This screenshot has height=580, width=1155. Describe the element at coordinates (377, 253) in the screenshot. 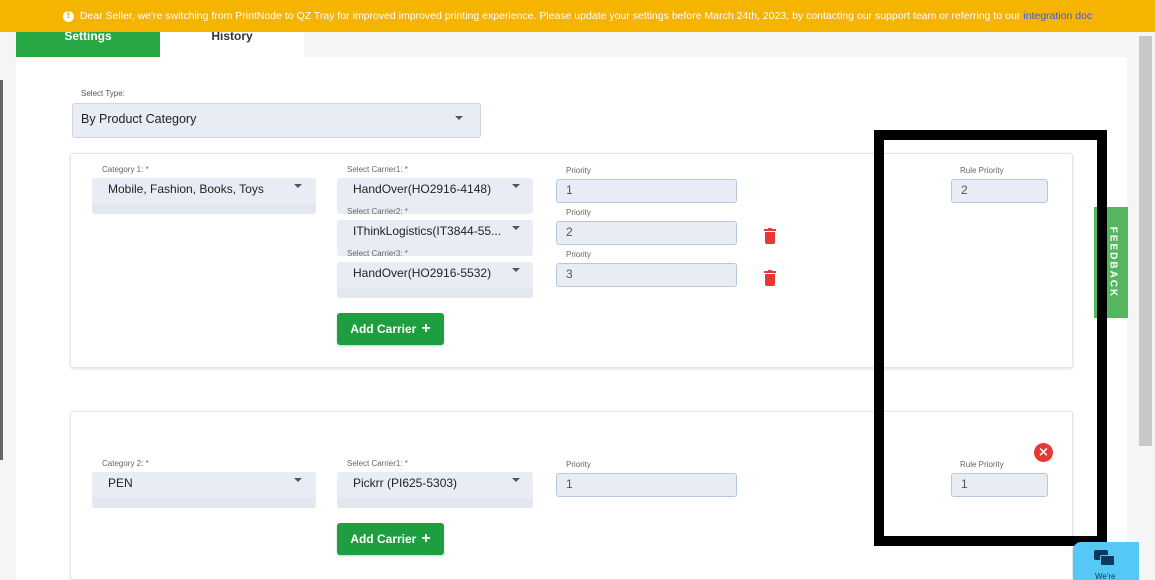

I see `carrier-label: Select Carrier3: *` at that location.